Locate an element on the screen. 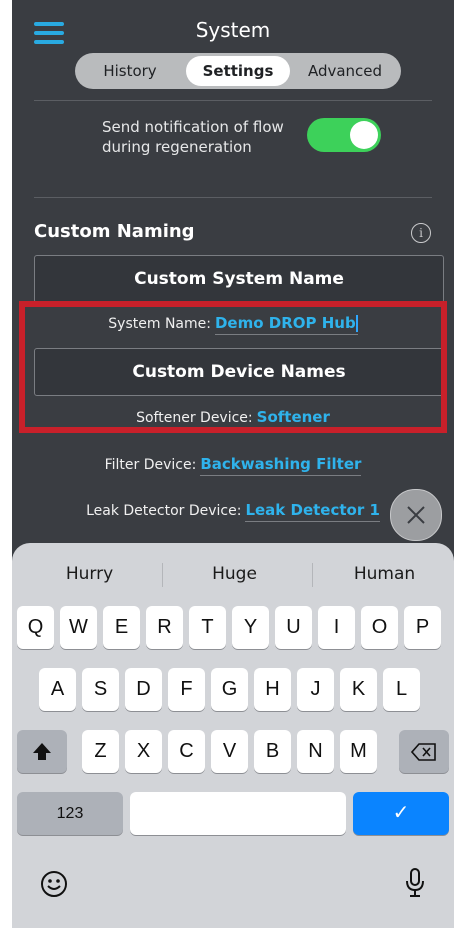  shift-key is located at coordinates (42, 751).